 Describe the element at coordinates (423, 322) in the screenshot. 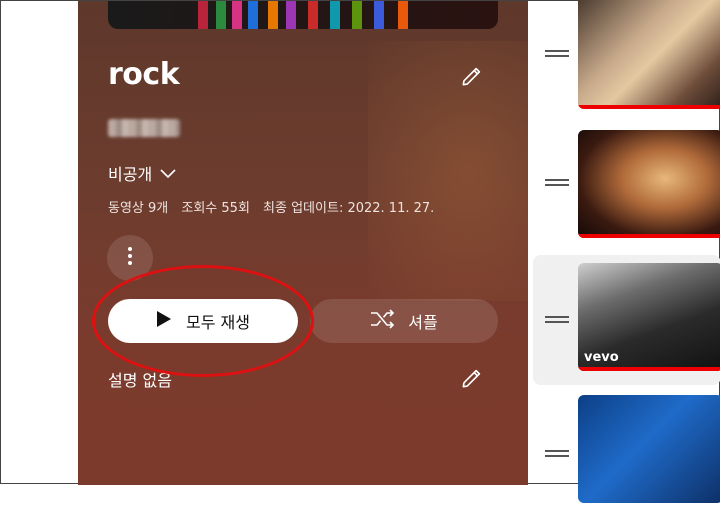

I see `shuffle-label: 셔플` at that location.